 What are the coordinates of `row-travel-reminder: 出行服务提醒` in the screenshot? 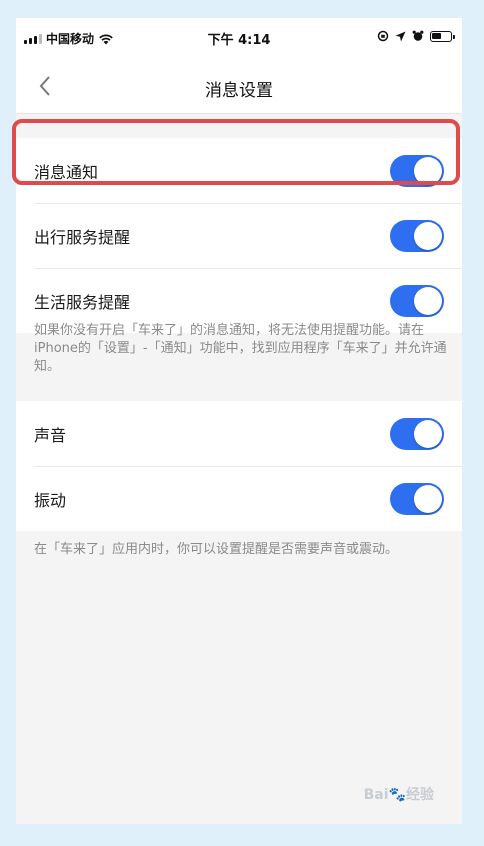 It's located at (239, 235).